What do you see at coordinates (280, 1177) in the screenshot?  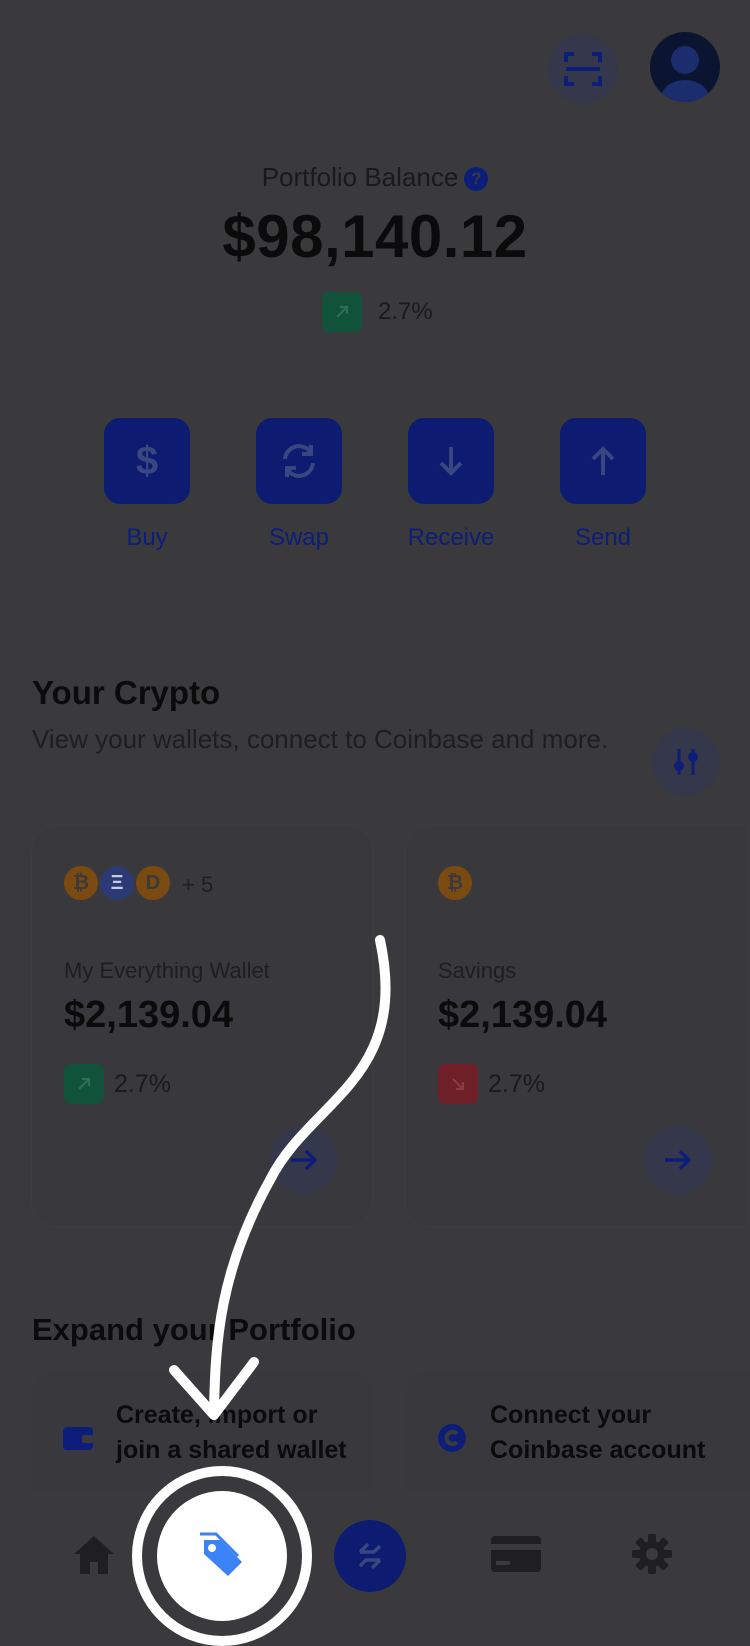 I see `pointer-arrow` at bounding box center [280, 1177].